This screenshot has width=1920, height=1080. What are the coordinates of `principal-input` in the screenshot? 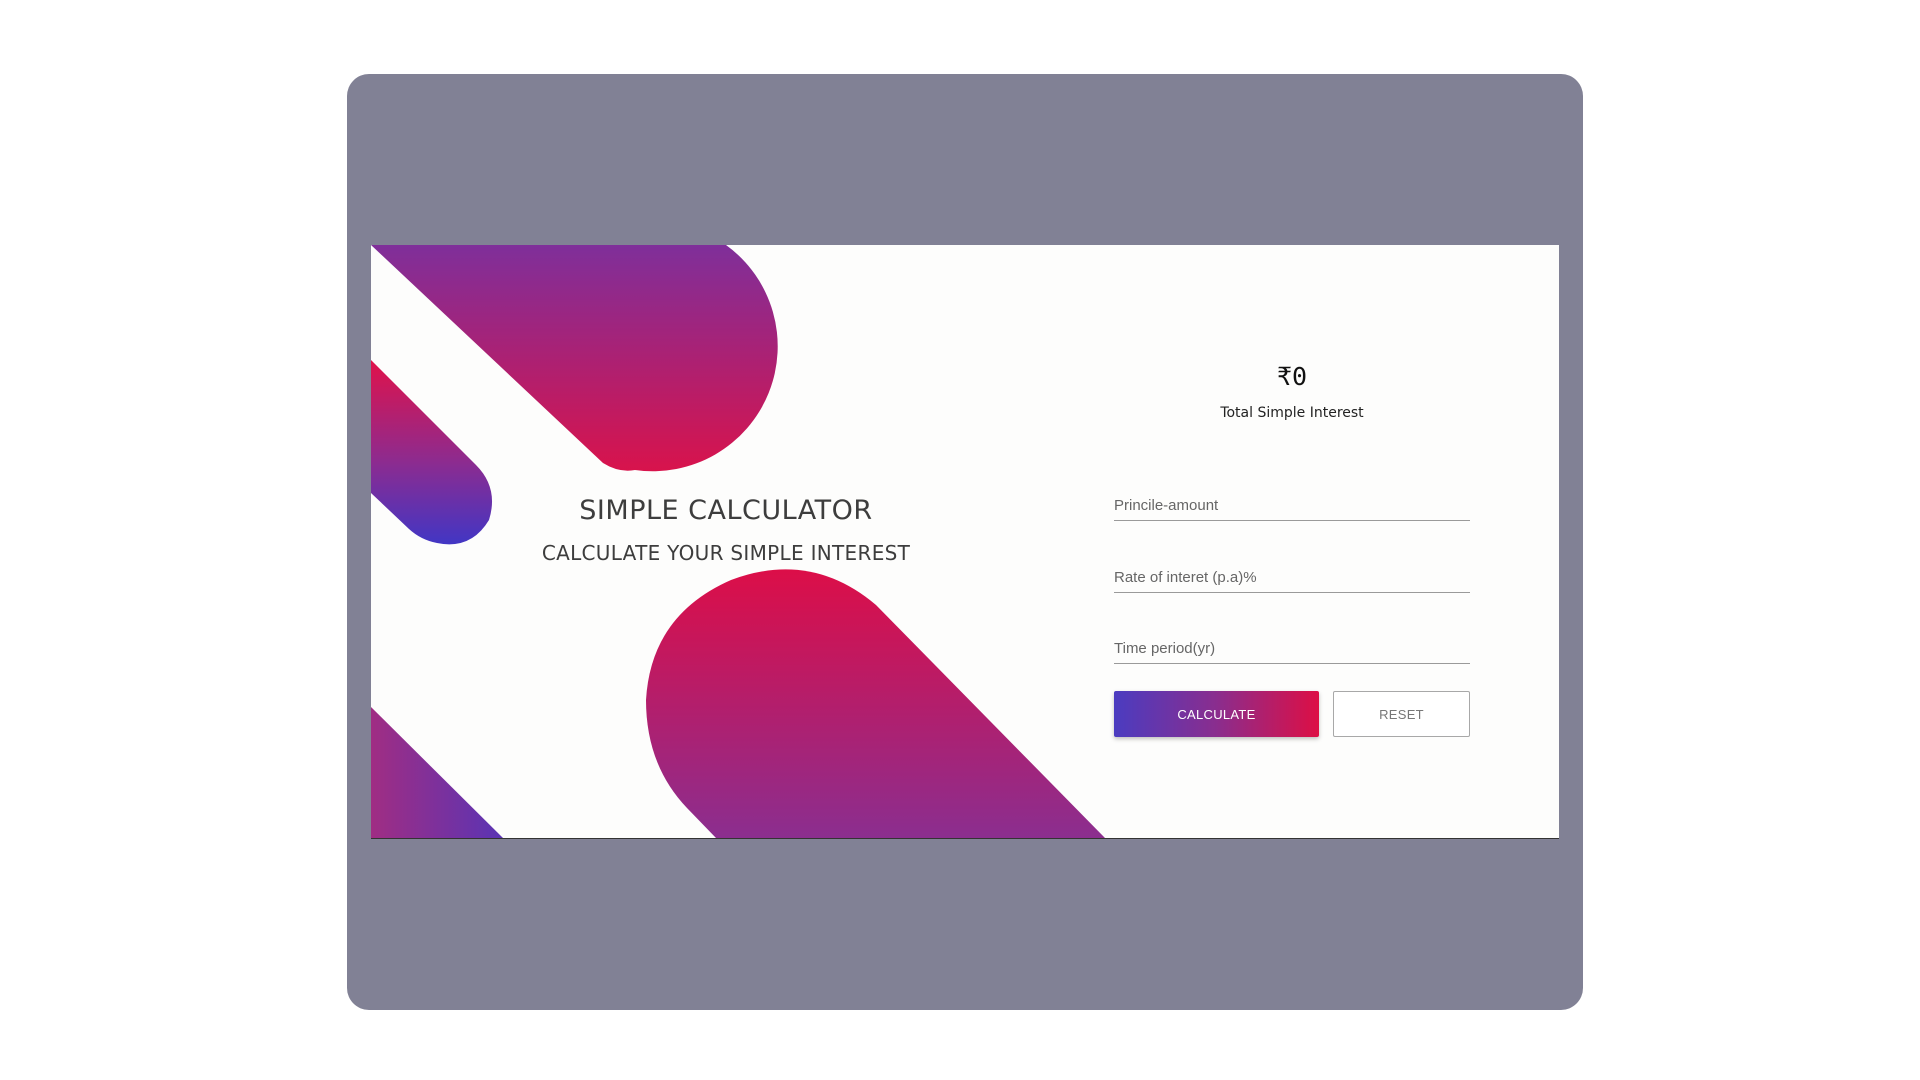 It's located at (1292, 505).